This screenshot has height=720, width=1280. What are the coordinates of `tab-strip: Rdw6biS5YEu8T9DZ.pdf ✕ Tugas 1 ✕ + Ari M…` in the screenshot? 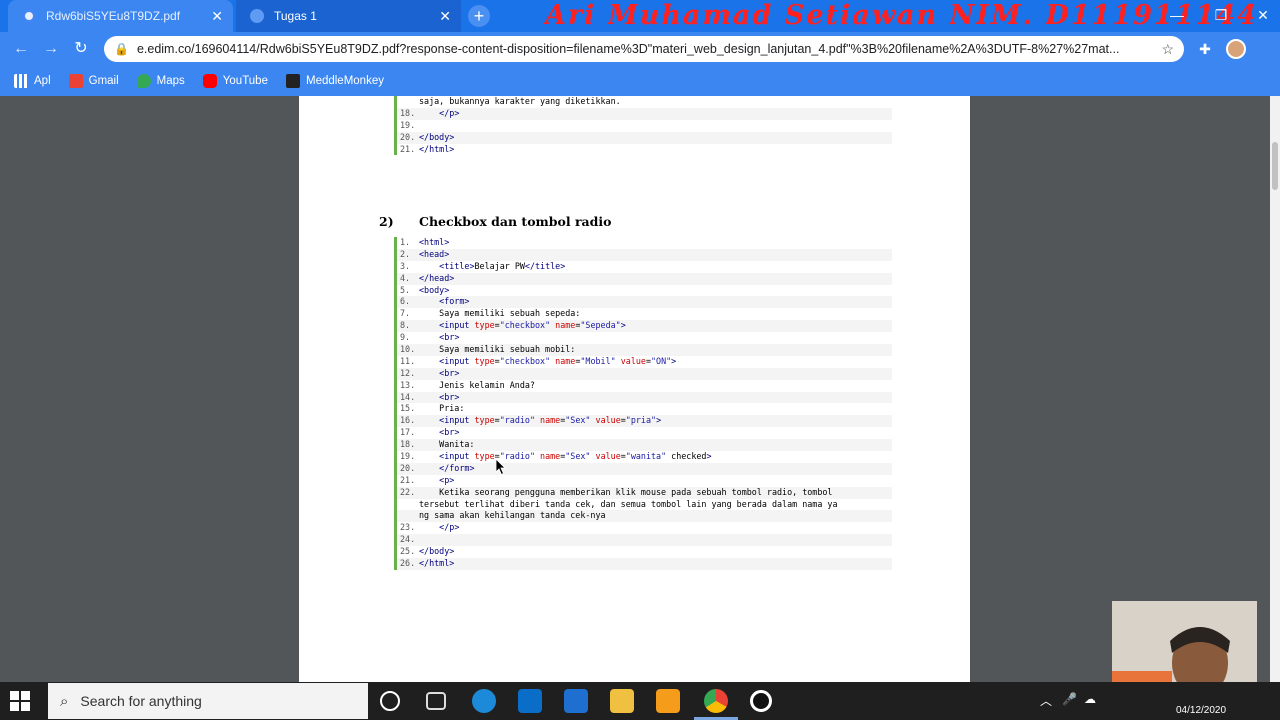 It's located at (640, 16).